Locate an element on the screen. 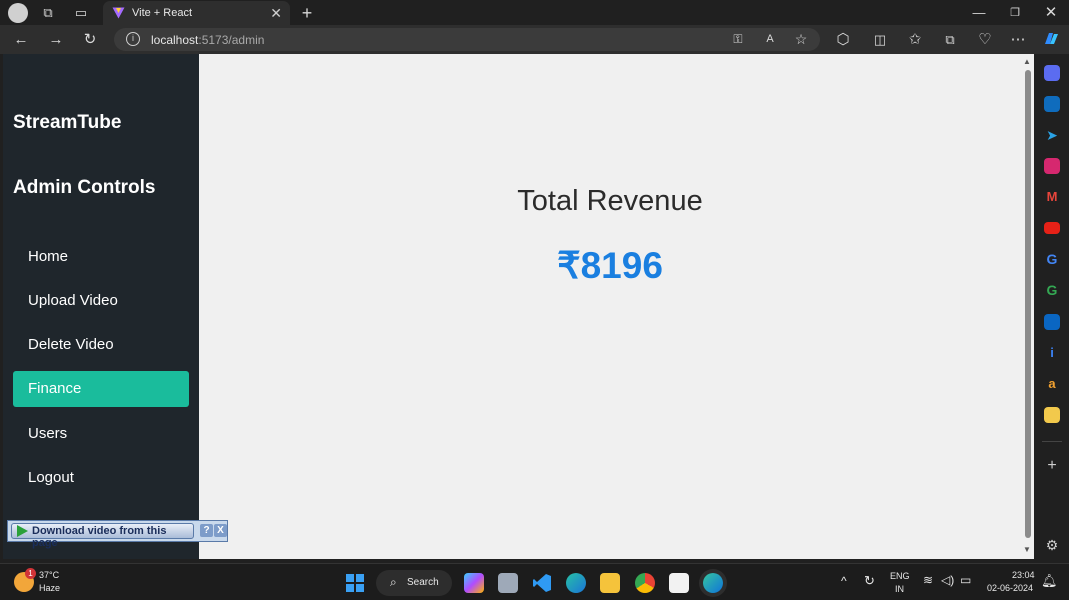 The image size is (1069, 600). download-video-label: Download video from this page is located at coordinates (99, 537).